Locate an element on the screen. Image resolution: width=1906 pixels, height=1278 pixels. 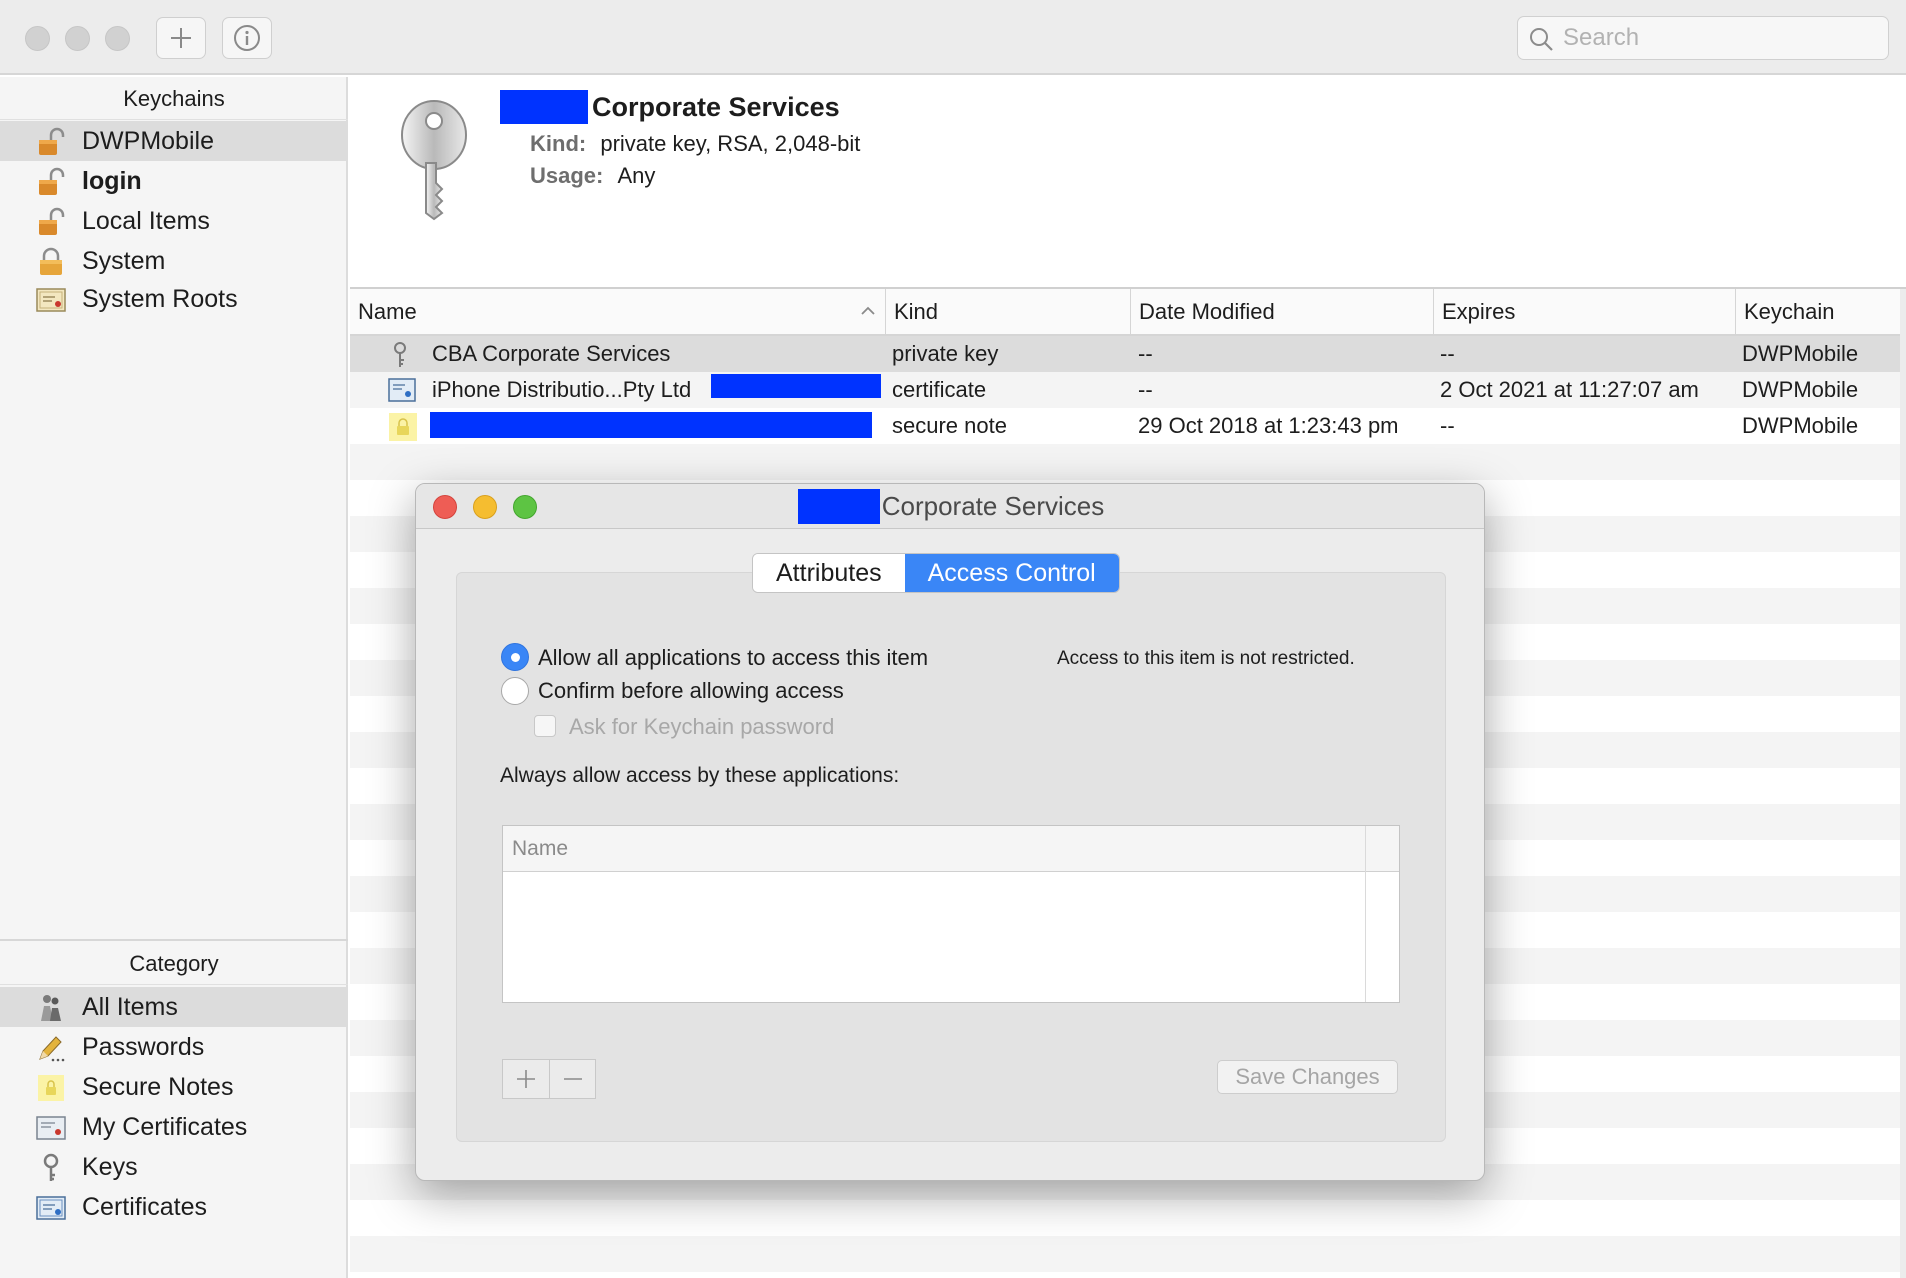
sidebar-item-local-items: Local Items is located at coordinates (174, 221).